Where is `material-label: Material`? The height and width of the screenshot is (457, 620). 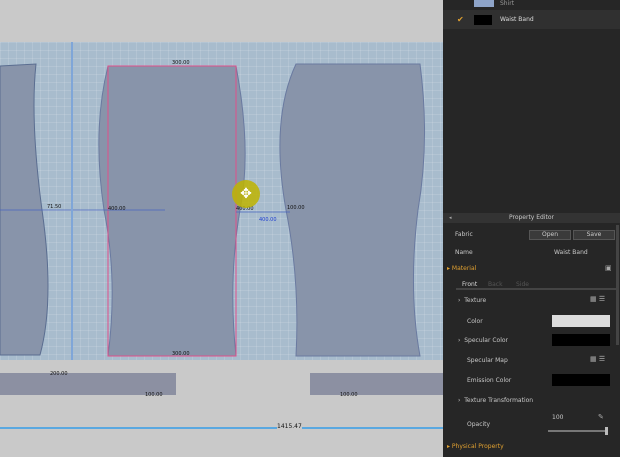
material-label: Material is located at coordinates (464, 268).